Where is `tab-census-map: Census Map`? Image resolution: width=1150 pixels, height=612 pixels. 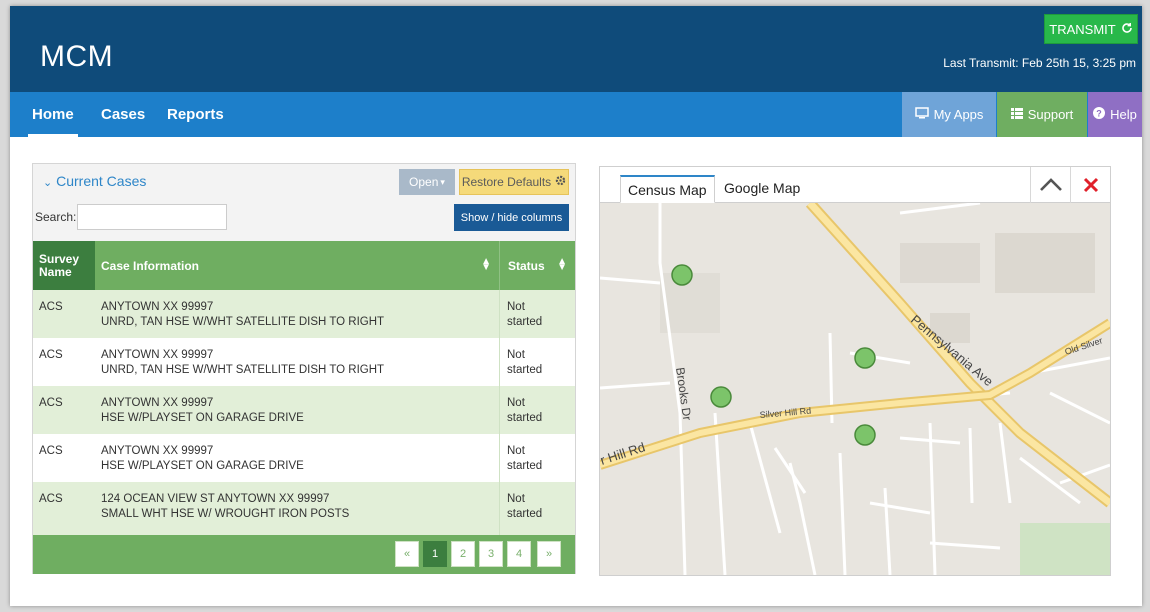
tab-census-map: Census Map is located at coordinates (667, 189).